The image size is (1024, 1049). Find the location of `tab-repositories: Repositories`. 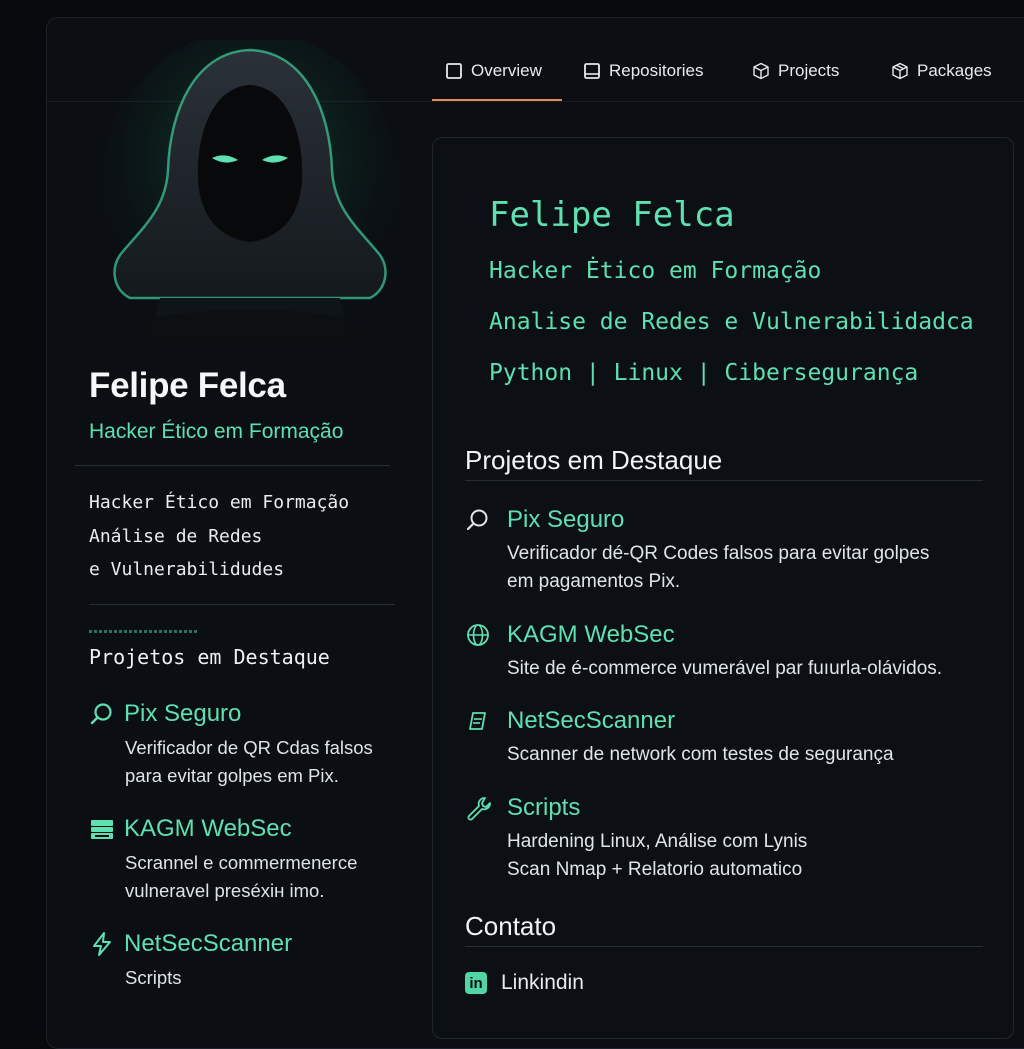

tab-repositories: Repositories is located at coordinates (643, 71).